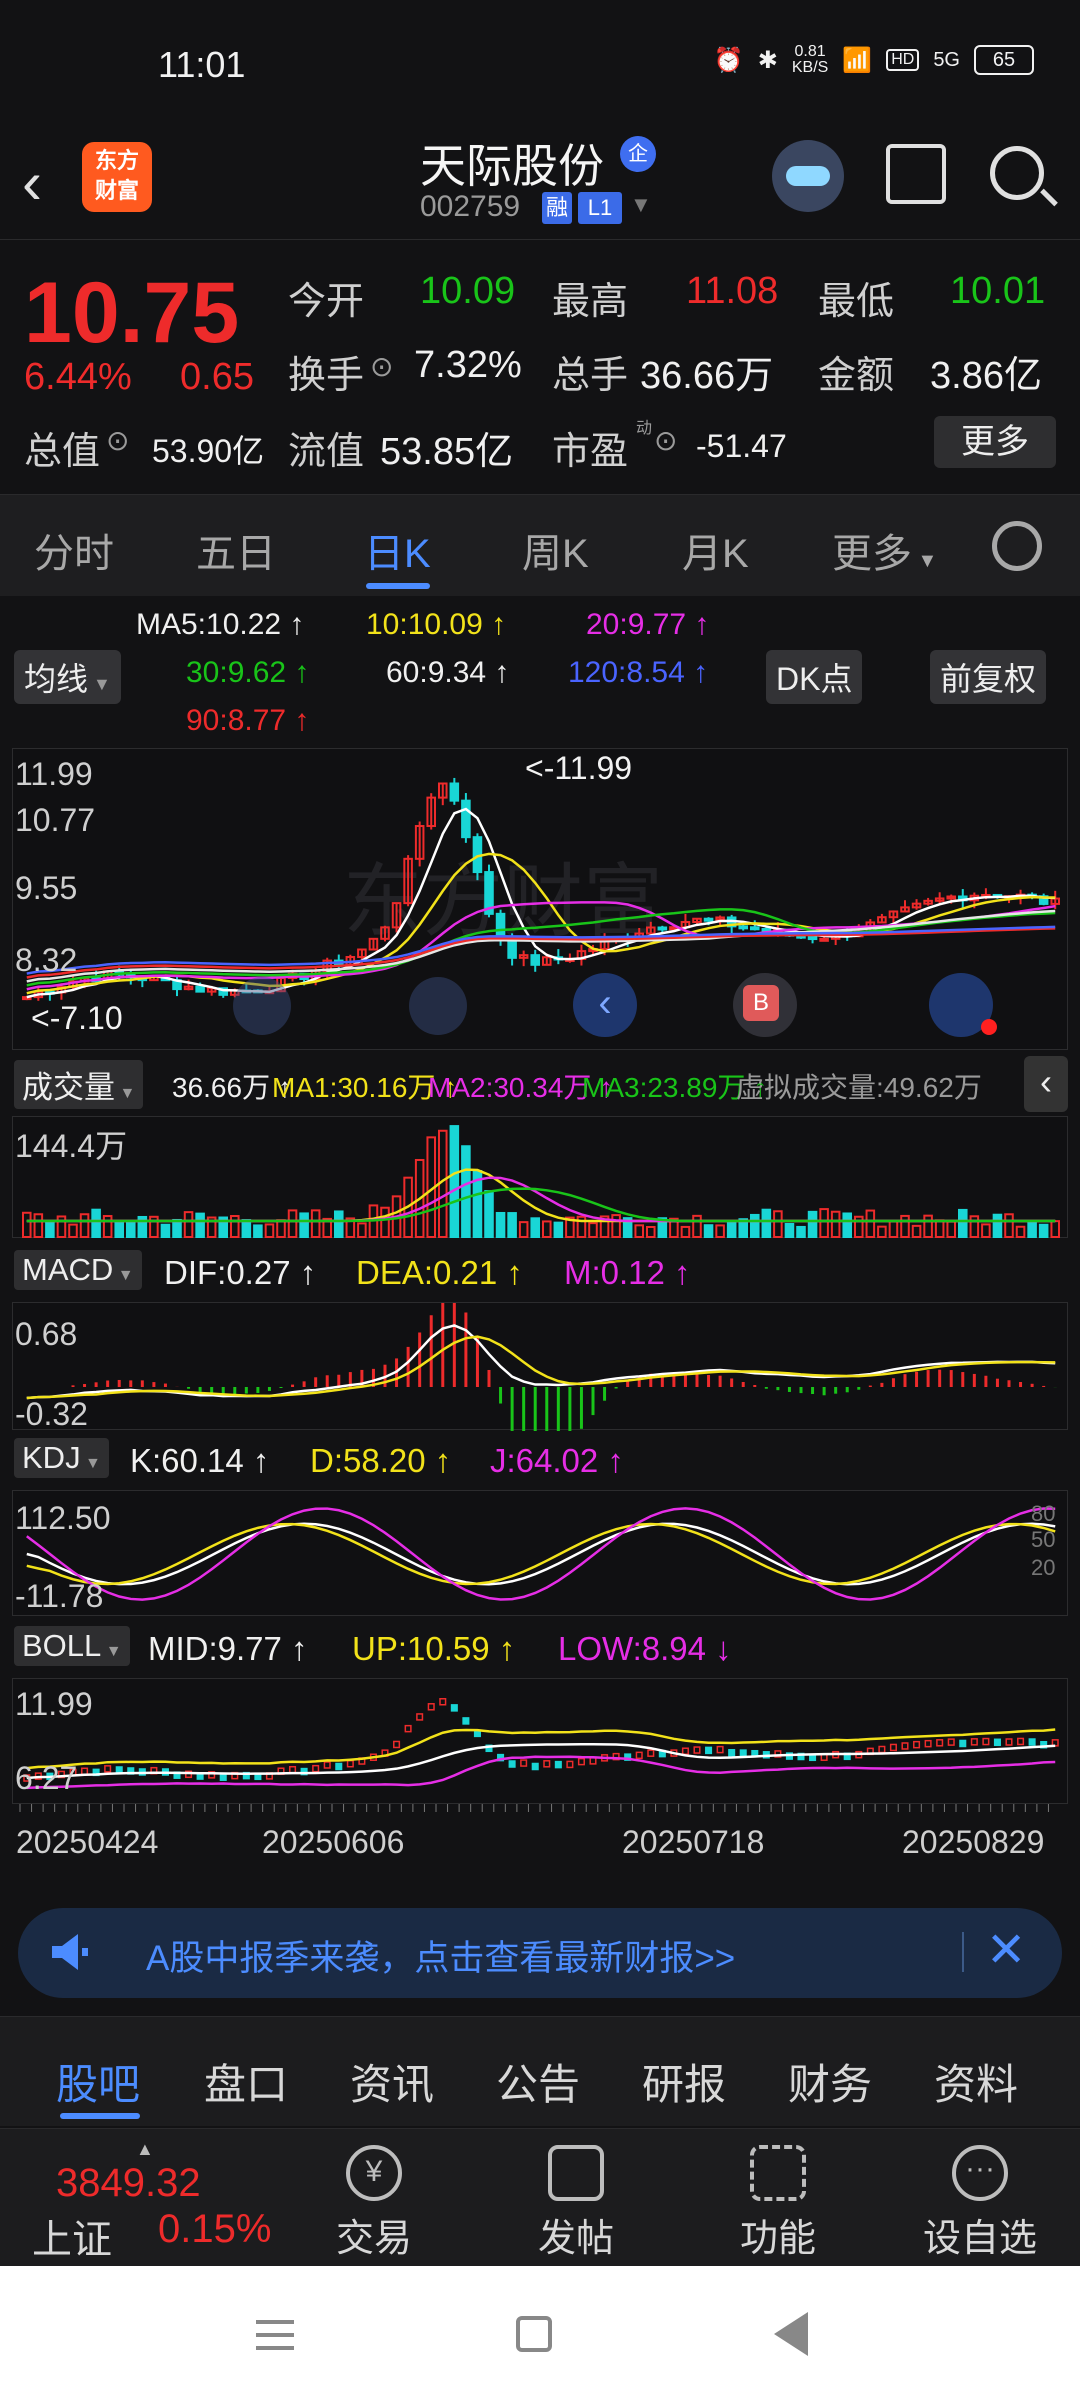 The image size is (1080, 2400). I want to click on macd-selector: MACD ▼, so click(78, 1270).